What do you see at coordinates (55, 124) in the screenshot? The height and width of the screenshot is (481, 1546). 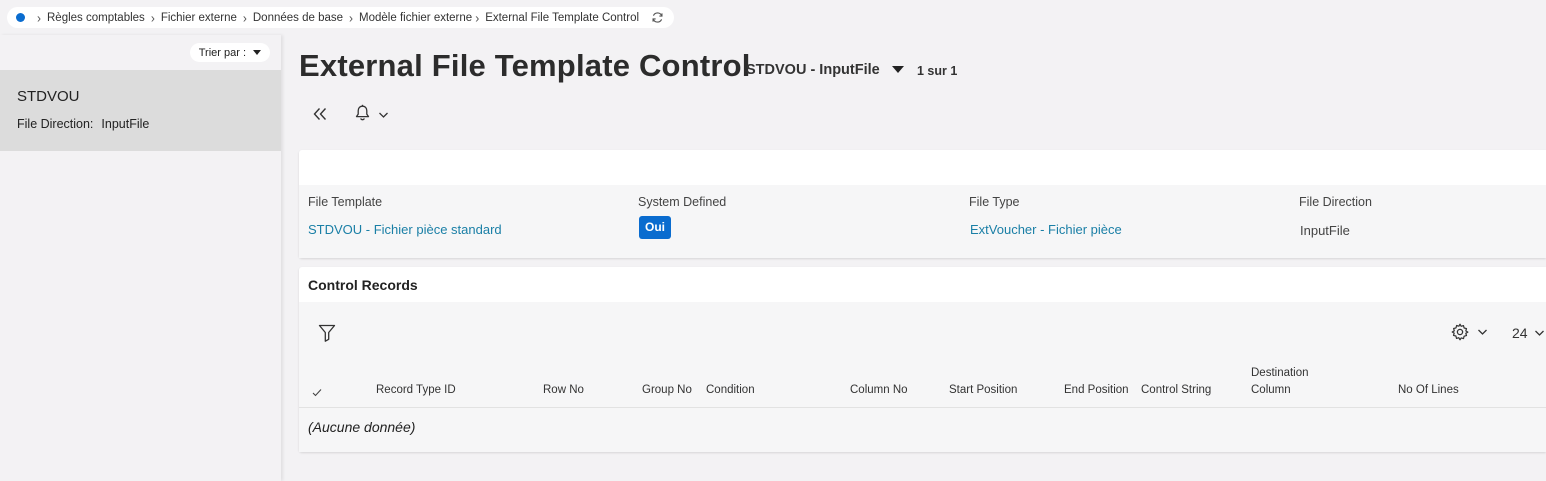 I see `navigator-item-sub-label: File Direction:` at bounding box center [55, 124].